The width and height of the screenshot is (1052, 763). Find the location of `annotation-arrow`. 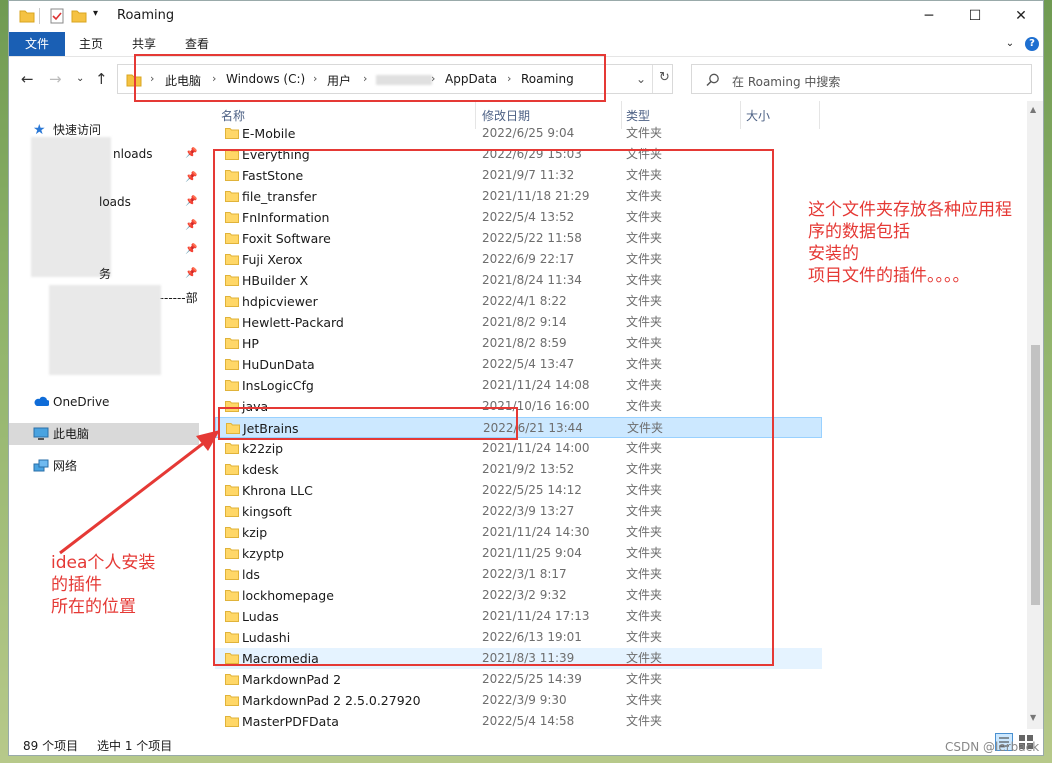

annotation-arrow is located at coordinates (139, 492).